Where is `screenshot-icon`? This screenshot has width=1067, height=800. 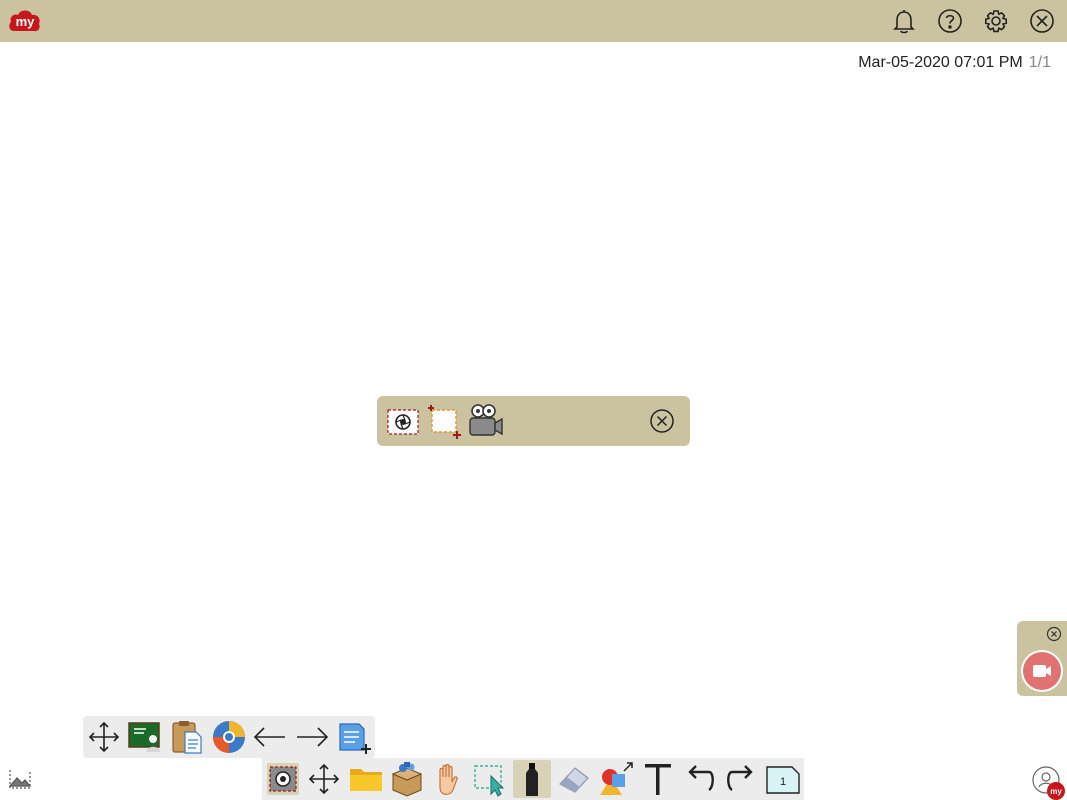
screenshot-icon is located at coordinates (403, 421).